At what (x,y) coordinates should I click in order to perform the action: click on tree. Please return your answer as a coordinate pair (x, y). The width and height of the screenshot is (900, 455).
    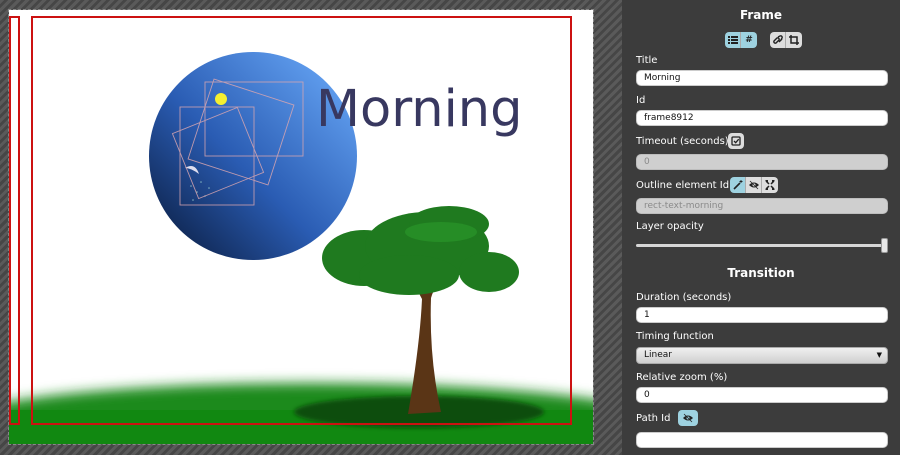
    Looking at the image, I should click on (420, 310).